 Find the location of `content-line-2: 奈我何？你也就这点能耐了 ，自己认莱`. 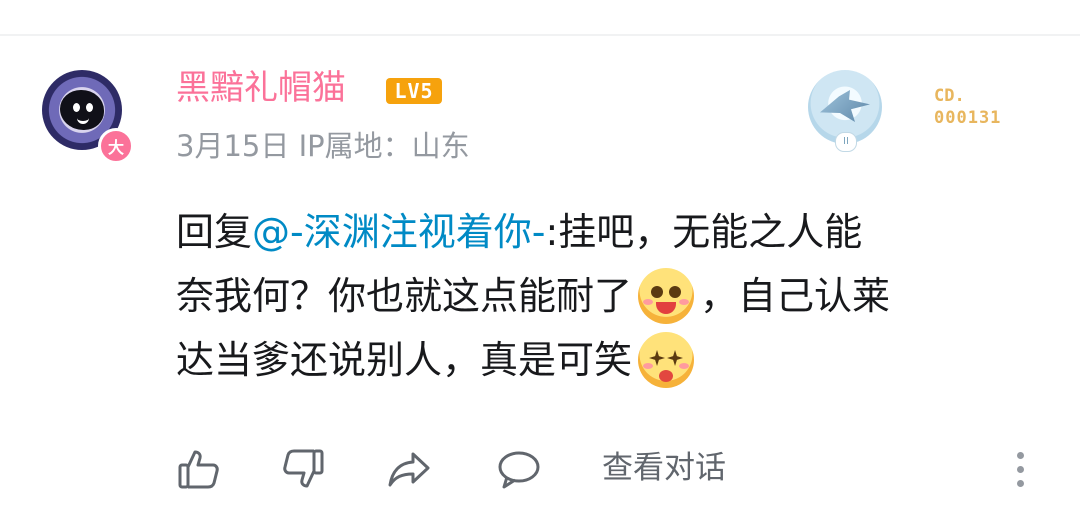

content-line-2: 奈我何？你也就这点能耐了 ，自己认莱 is located at coordinates (607, 296).